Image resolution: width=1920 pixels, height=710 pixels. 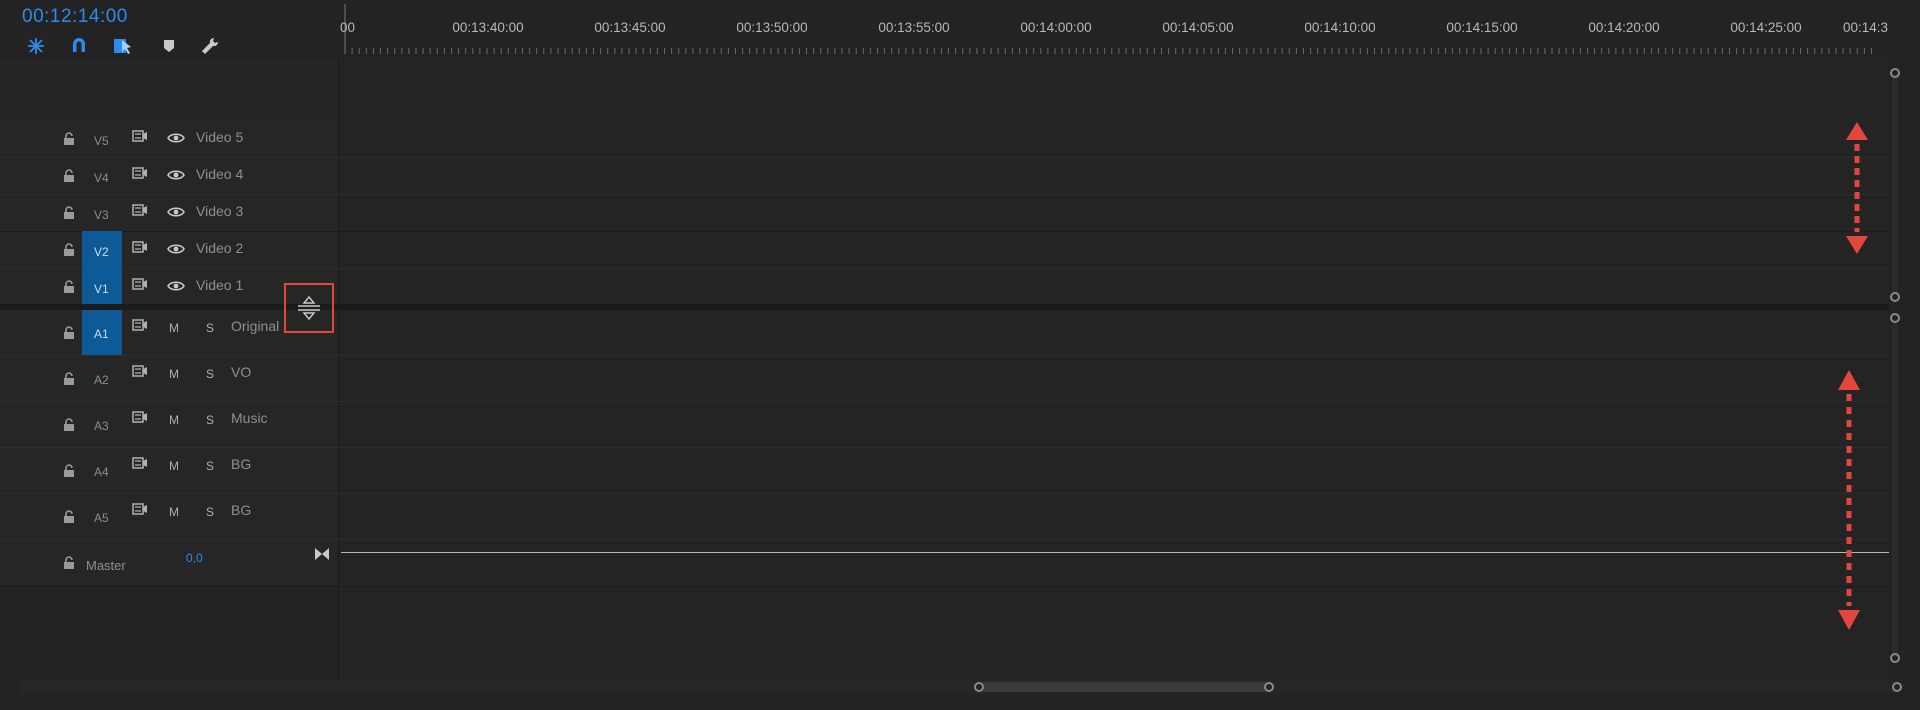 I want to click on track-id: A4, so click(x=101, y=472).